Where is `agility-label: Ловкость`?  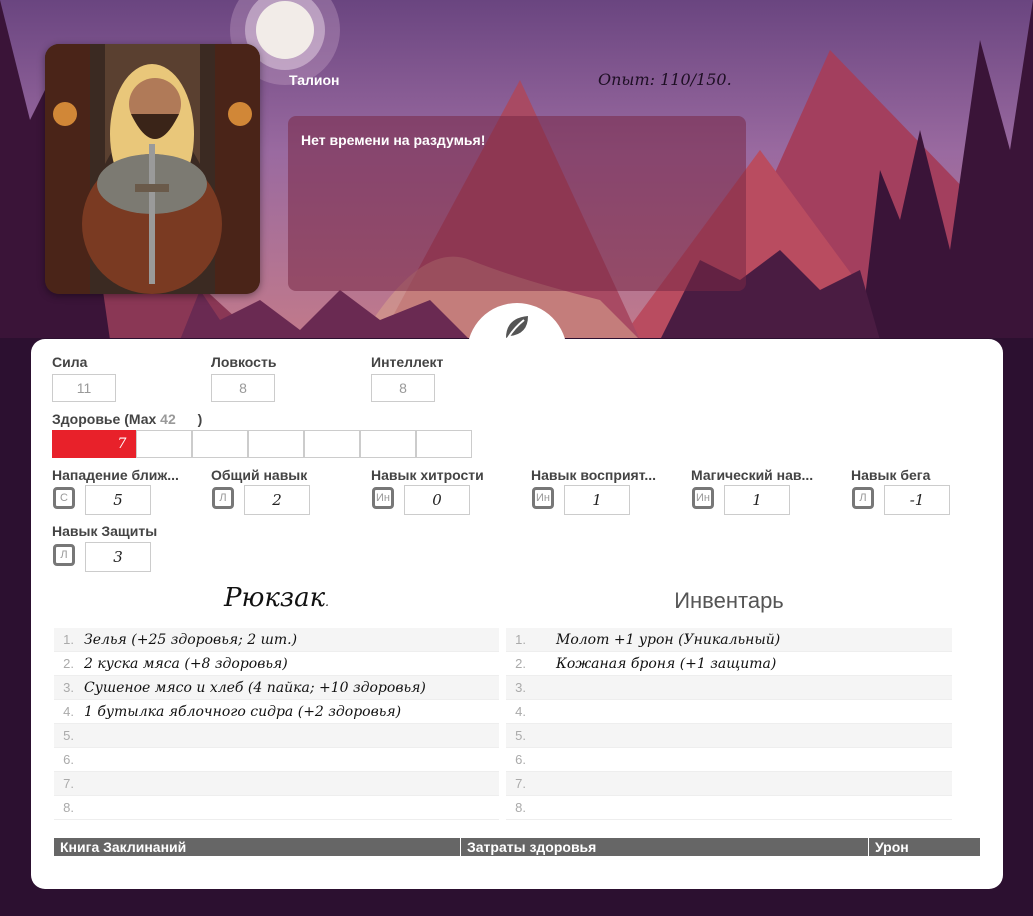
agility-label: Ловкость is located at coordinates (244, 362).